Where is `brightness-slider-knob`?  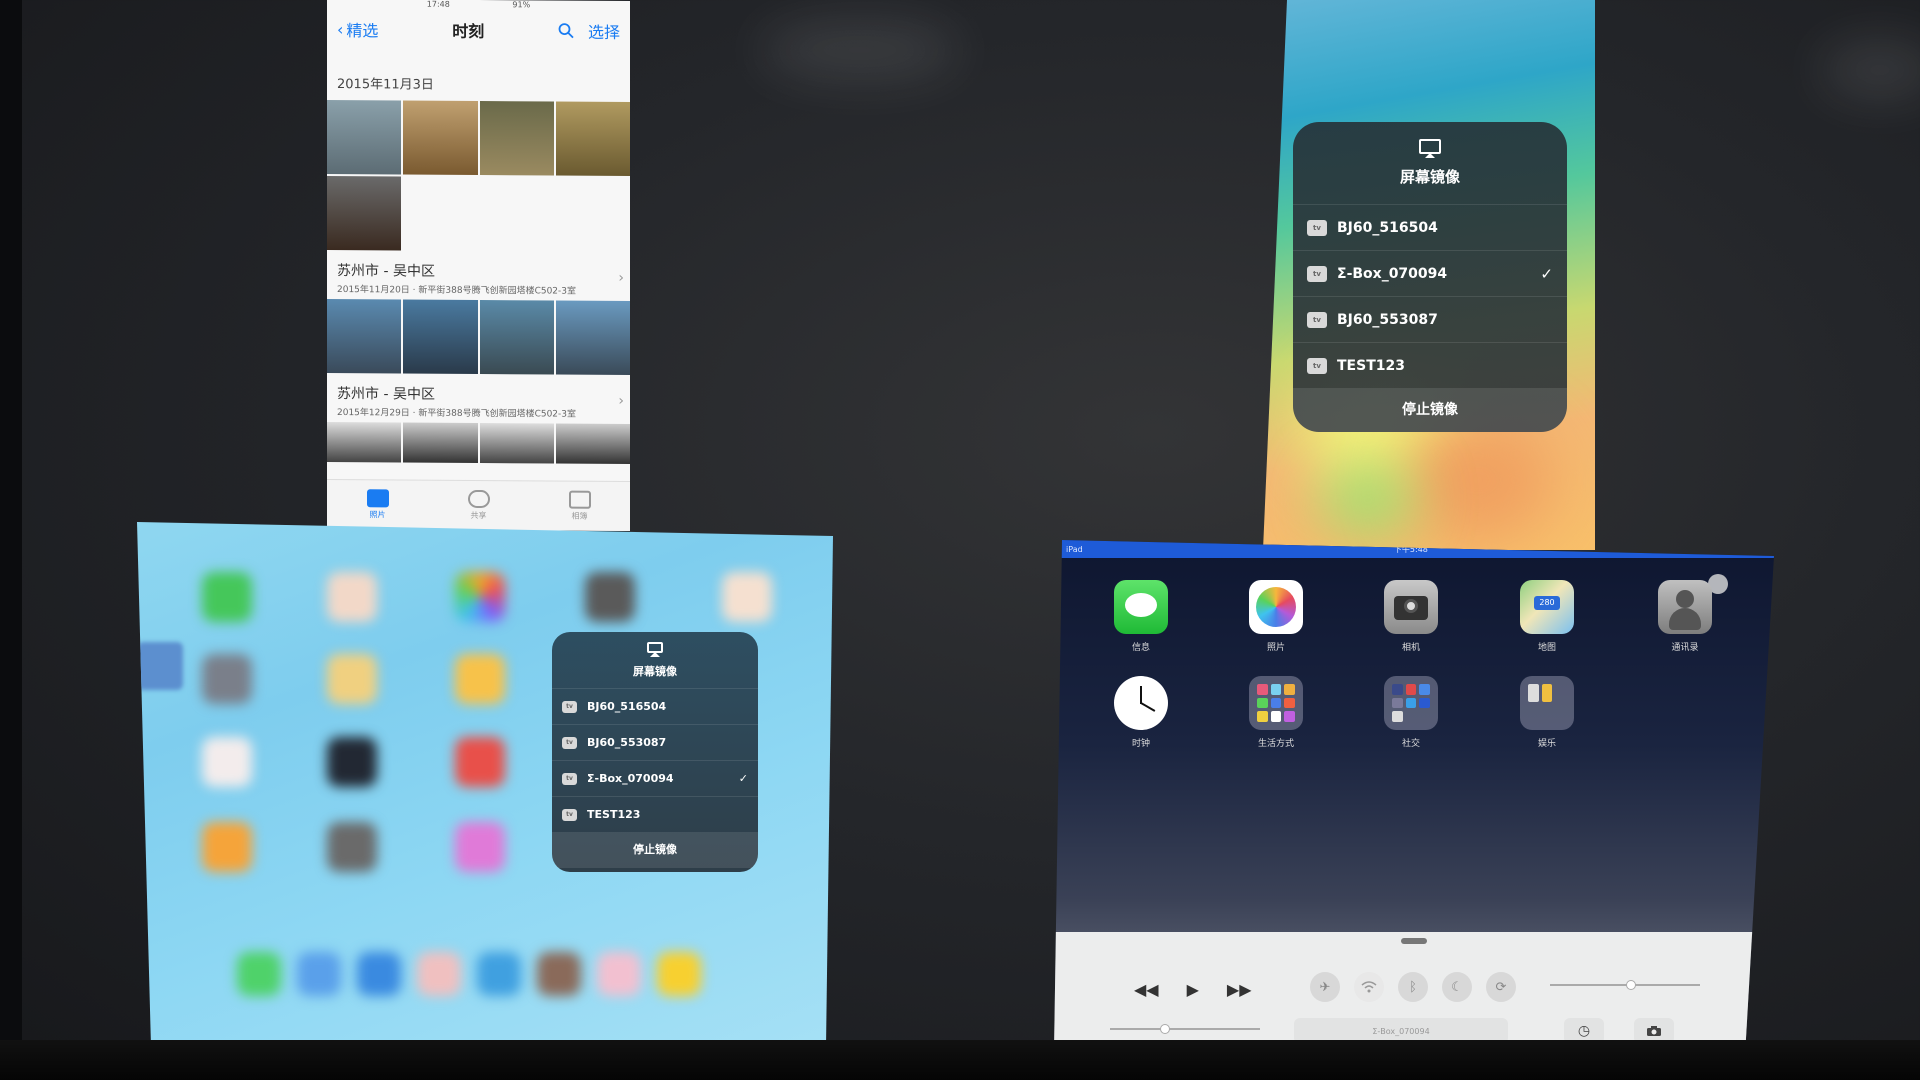
brightness-slider-knob is located at coordinates (1631, 985).